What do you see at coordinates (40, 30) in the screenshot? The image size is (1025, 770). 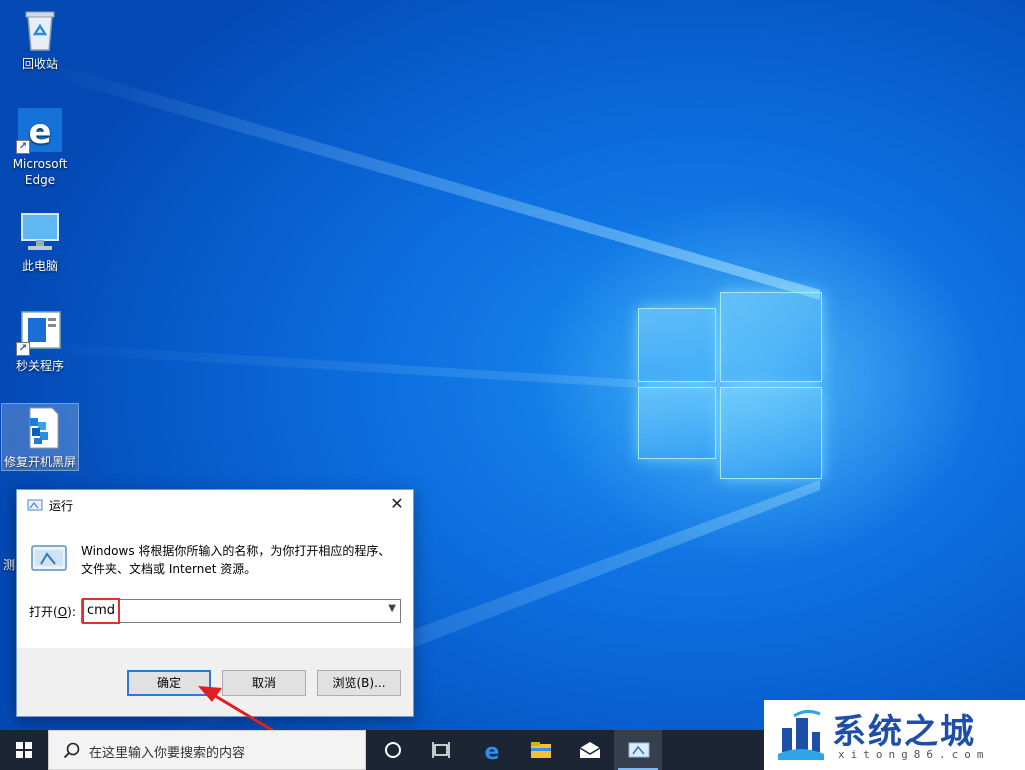 I see `recycle-bin-icon` at bounding box center [40, 30].